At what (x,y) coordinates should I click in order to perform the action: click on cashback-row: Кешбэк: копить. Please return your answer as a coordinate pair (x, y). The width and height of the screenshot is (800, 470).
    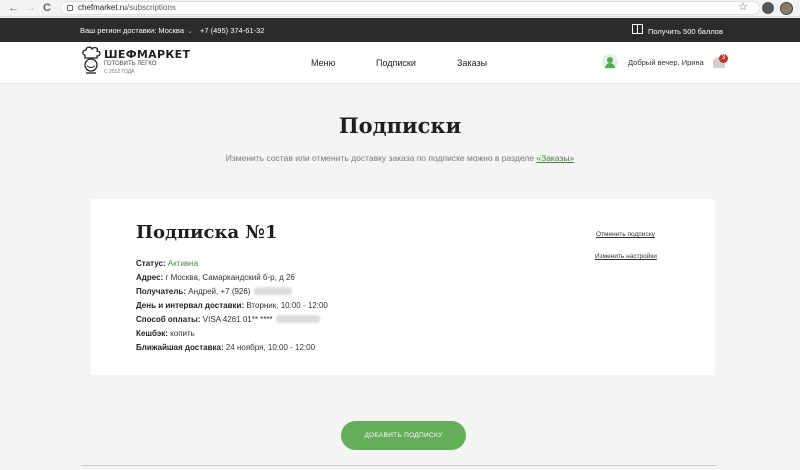
    Looking at the image, I should click on (165, 333).